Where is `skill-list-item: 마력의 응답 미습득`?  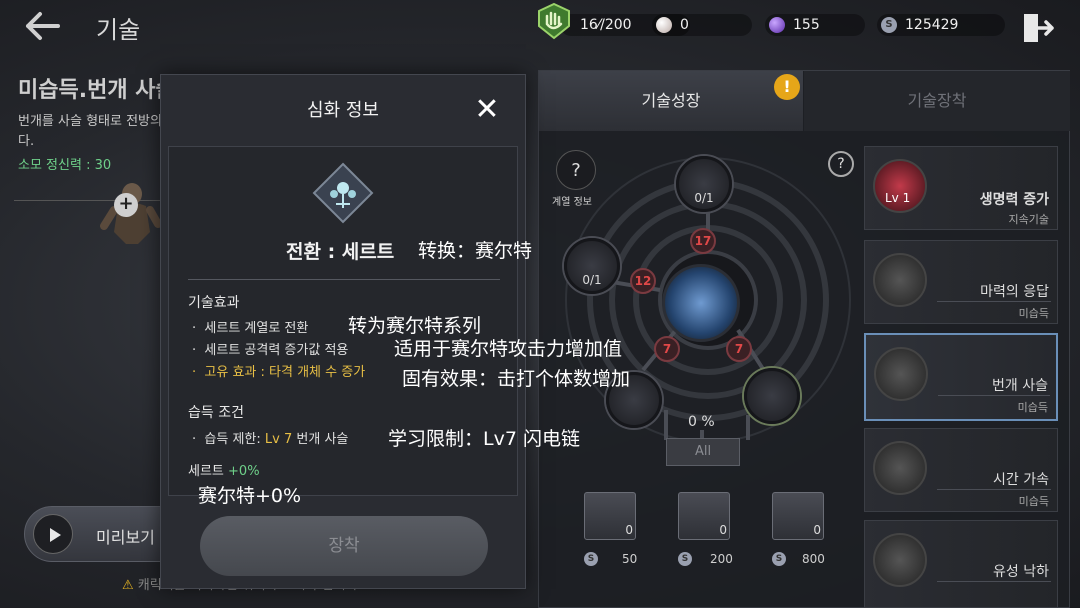 skill-list-item: 마력의 응답 미습득 is located at coordinates (961, 282).